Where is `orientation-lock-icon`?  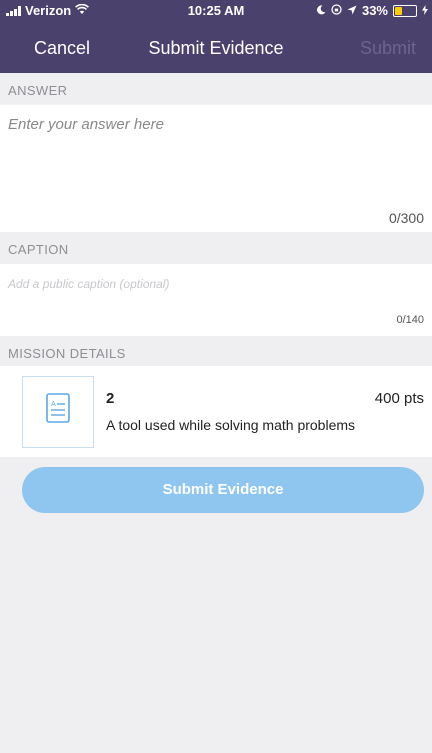
orientation-lock-icon is located at coordinates (336, 10).